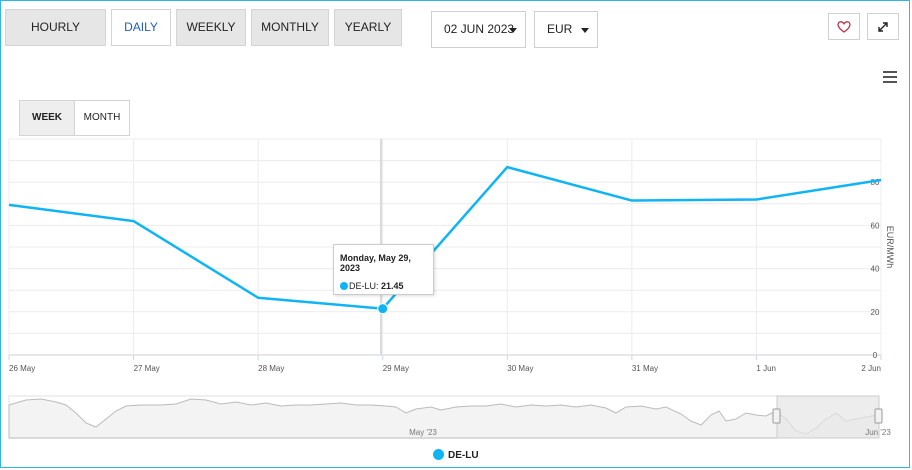  Describe the element at coordinates (875, 225) in the screenshot. I see `y-tick-label: 60` at that location.